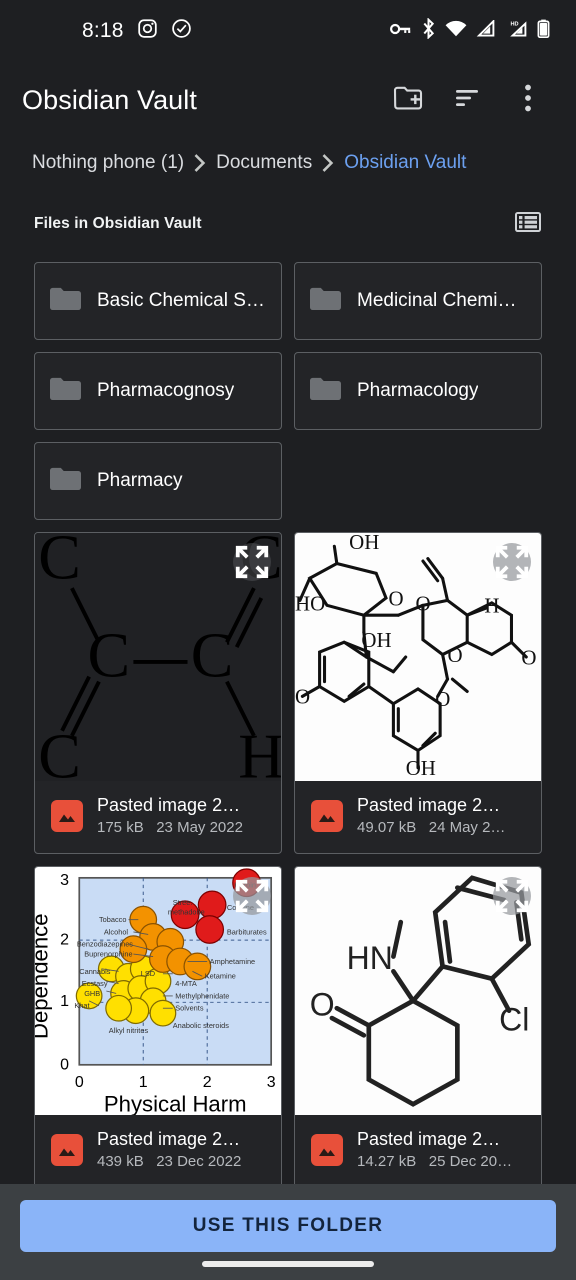 This screenshot has width=576, height=1280. Describe the element at coordinates (140, 480) in the screenshot. I see `folder-label: Pharmacy` at that location.